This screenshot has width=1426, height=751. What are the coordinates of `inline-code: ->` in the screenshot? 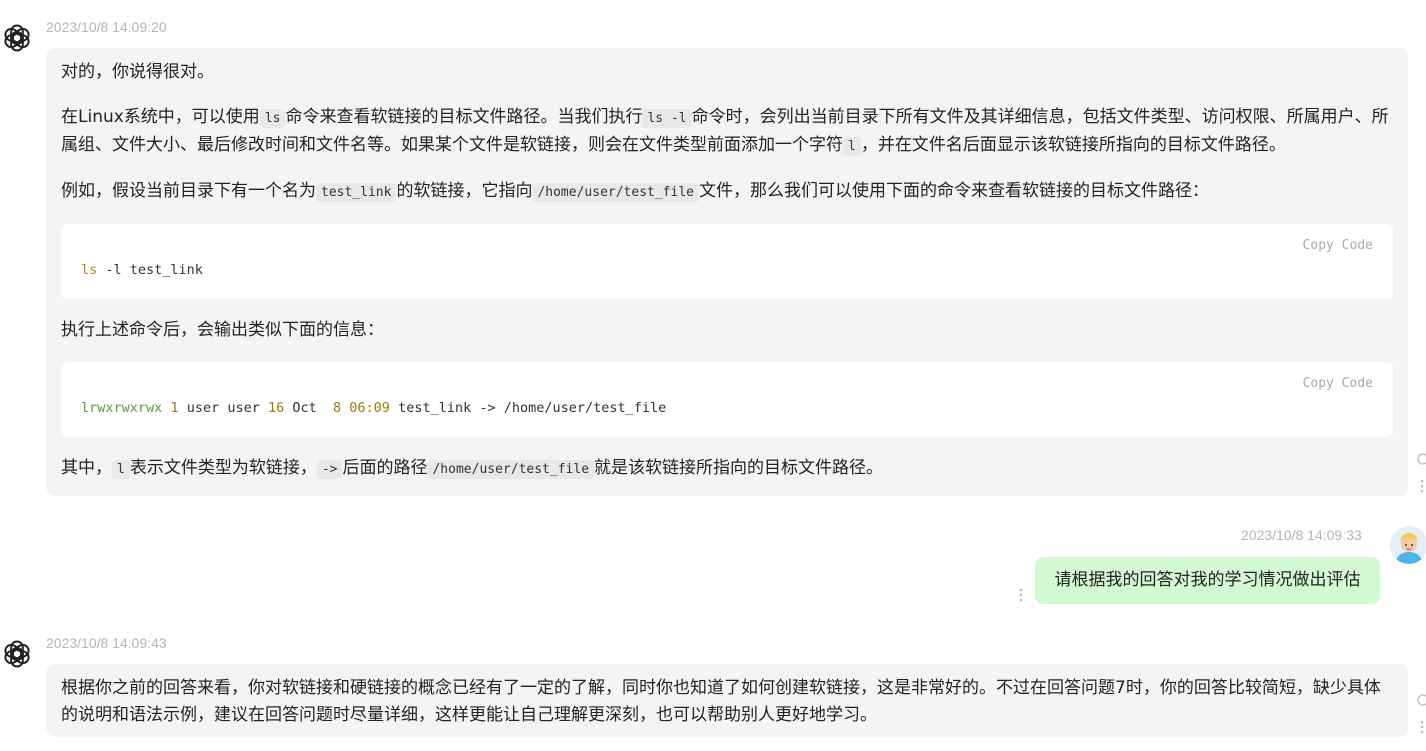 It's located at (329, 469).